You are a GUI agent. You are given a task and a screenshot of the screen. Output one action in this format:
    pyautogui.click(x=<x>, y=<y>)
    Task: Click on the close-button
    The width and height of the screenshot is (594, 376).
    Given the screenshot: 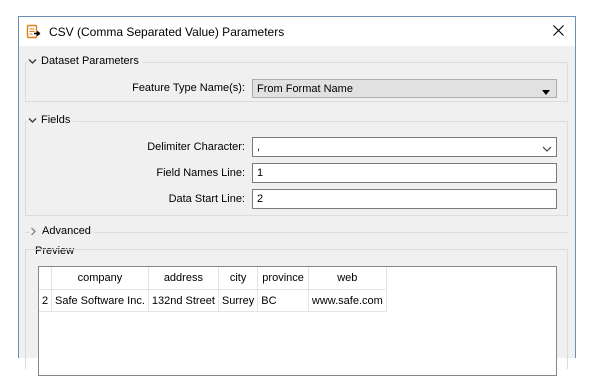 What is the action you would take?
    pyautogui.click(x=558, y=31)
    